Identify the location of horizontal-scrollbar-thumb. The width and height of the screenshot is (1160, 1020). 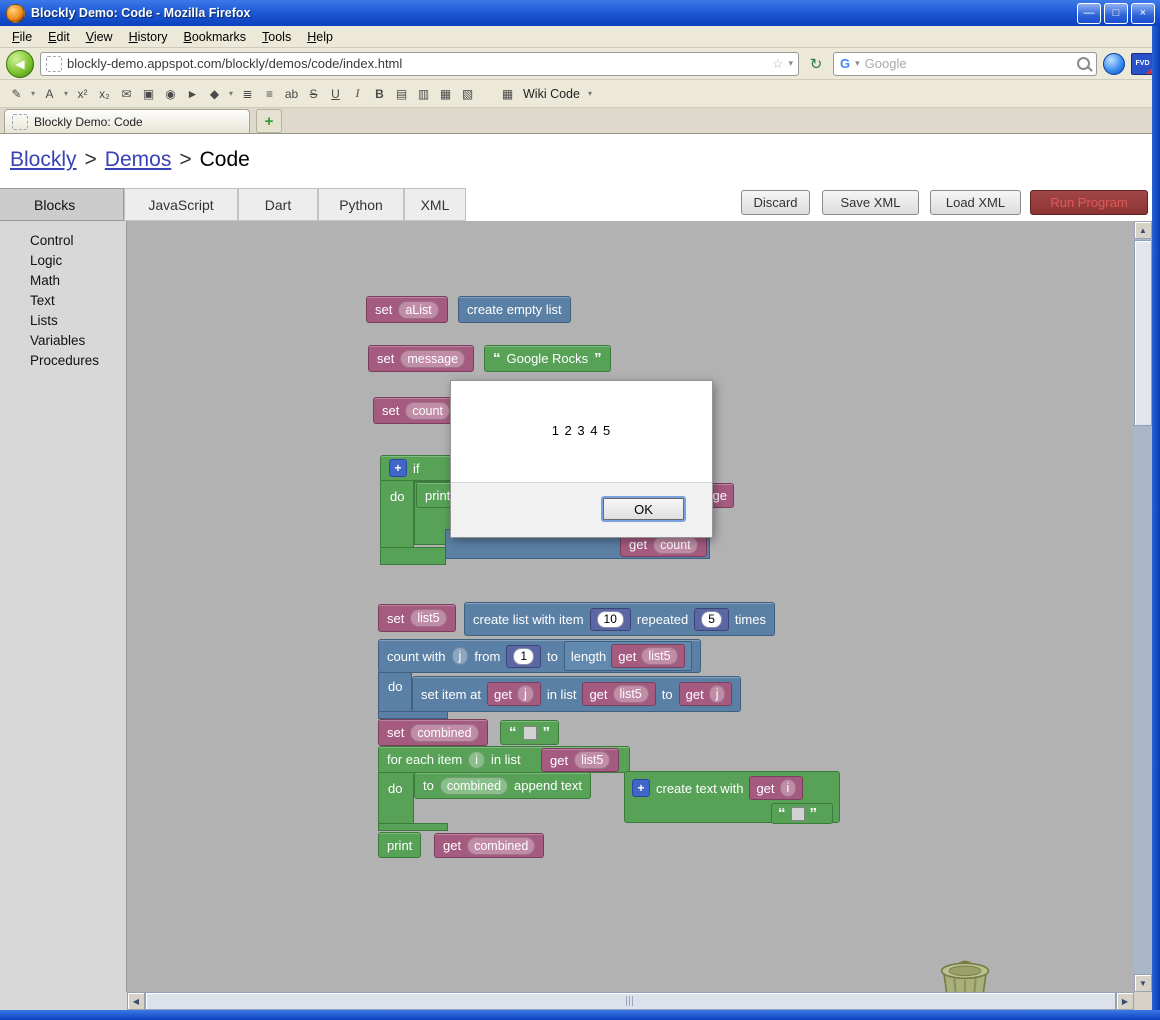
(630, 1001).